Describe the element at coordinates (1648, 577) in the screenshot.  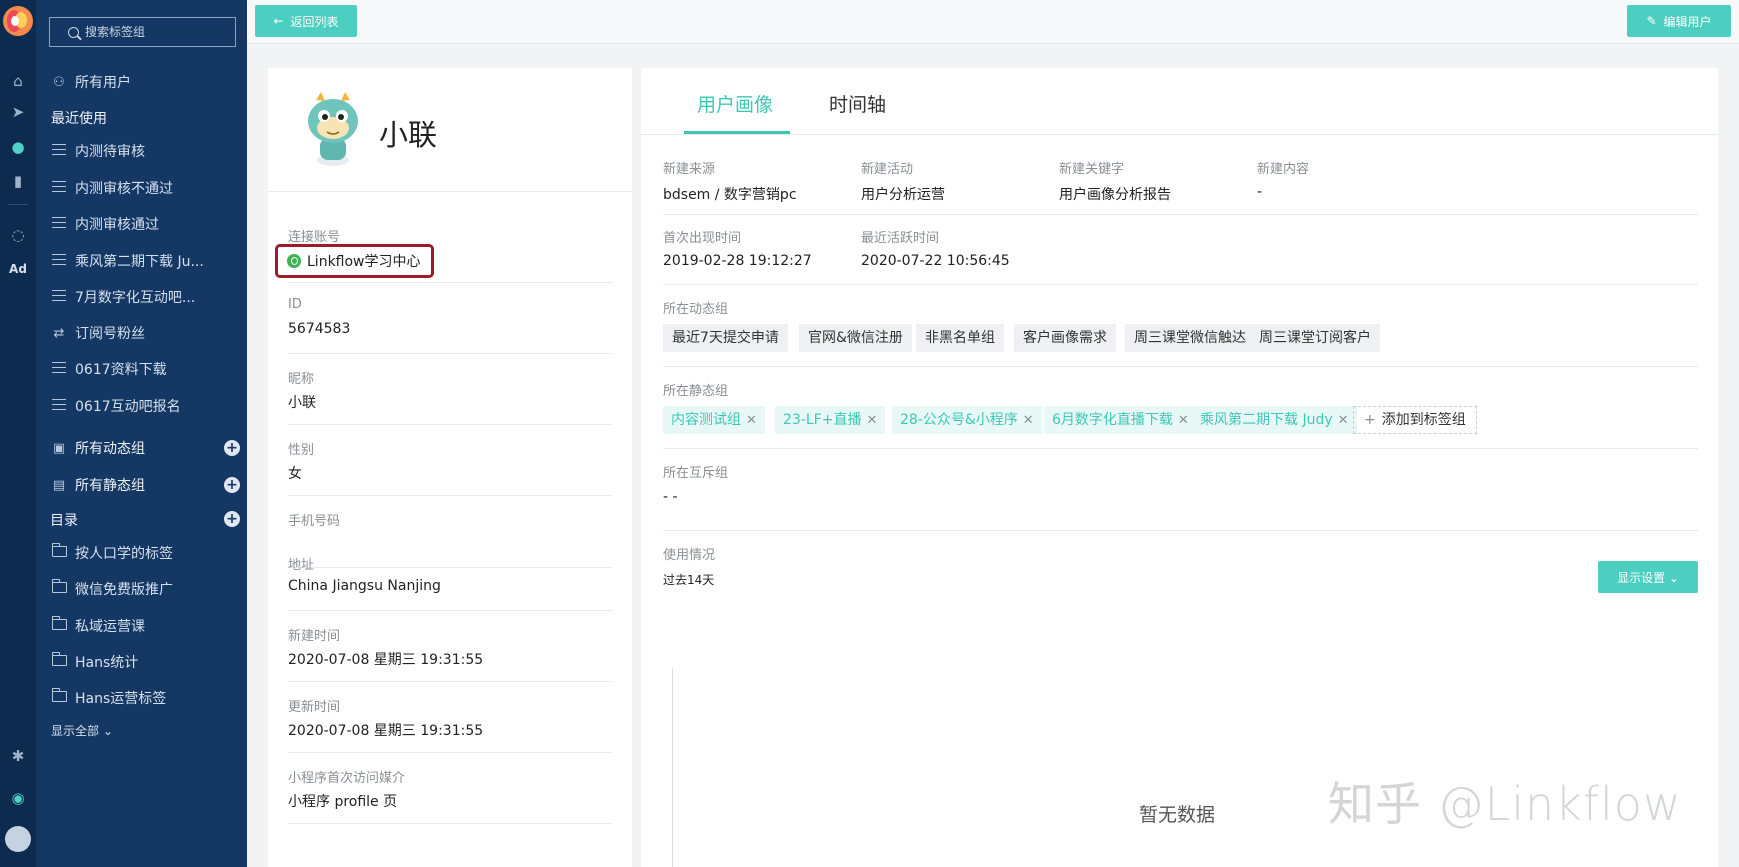
I see `display-settings-button: 显示设置 ⌄` at that location.